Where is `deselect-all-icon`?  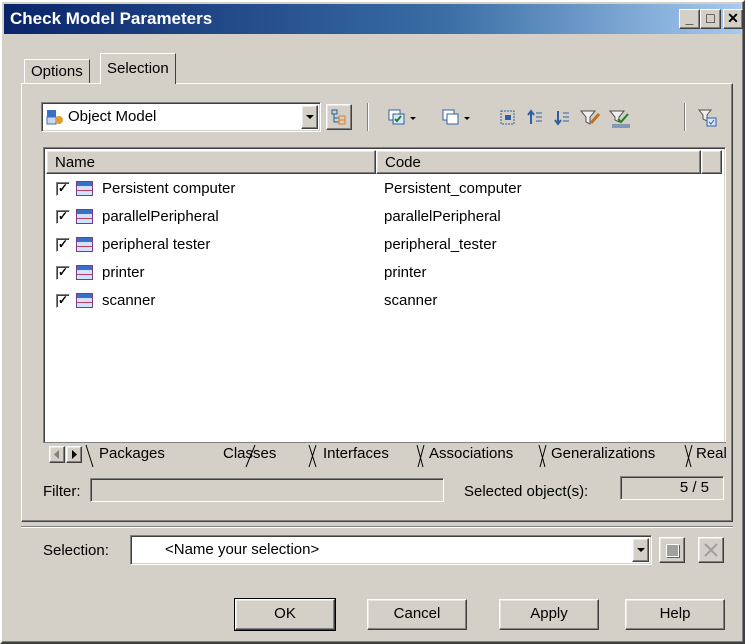
deselect-all-icon is located at coordinates (456, 117).